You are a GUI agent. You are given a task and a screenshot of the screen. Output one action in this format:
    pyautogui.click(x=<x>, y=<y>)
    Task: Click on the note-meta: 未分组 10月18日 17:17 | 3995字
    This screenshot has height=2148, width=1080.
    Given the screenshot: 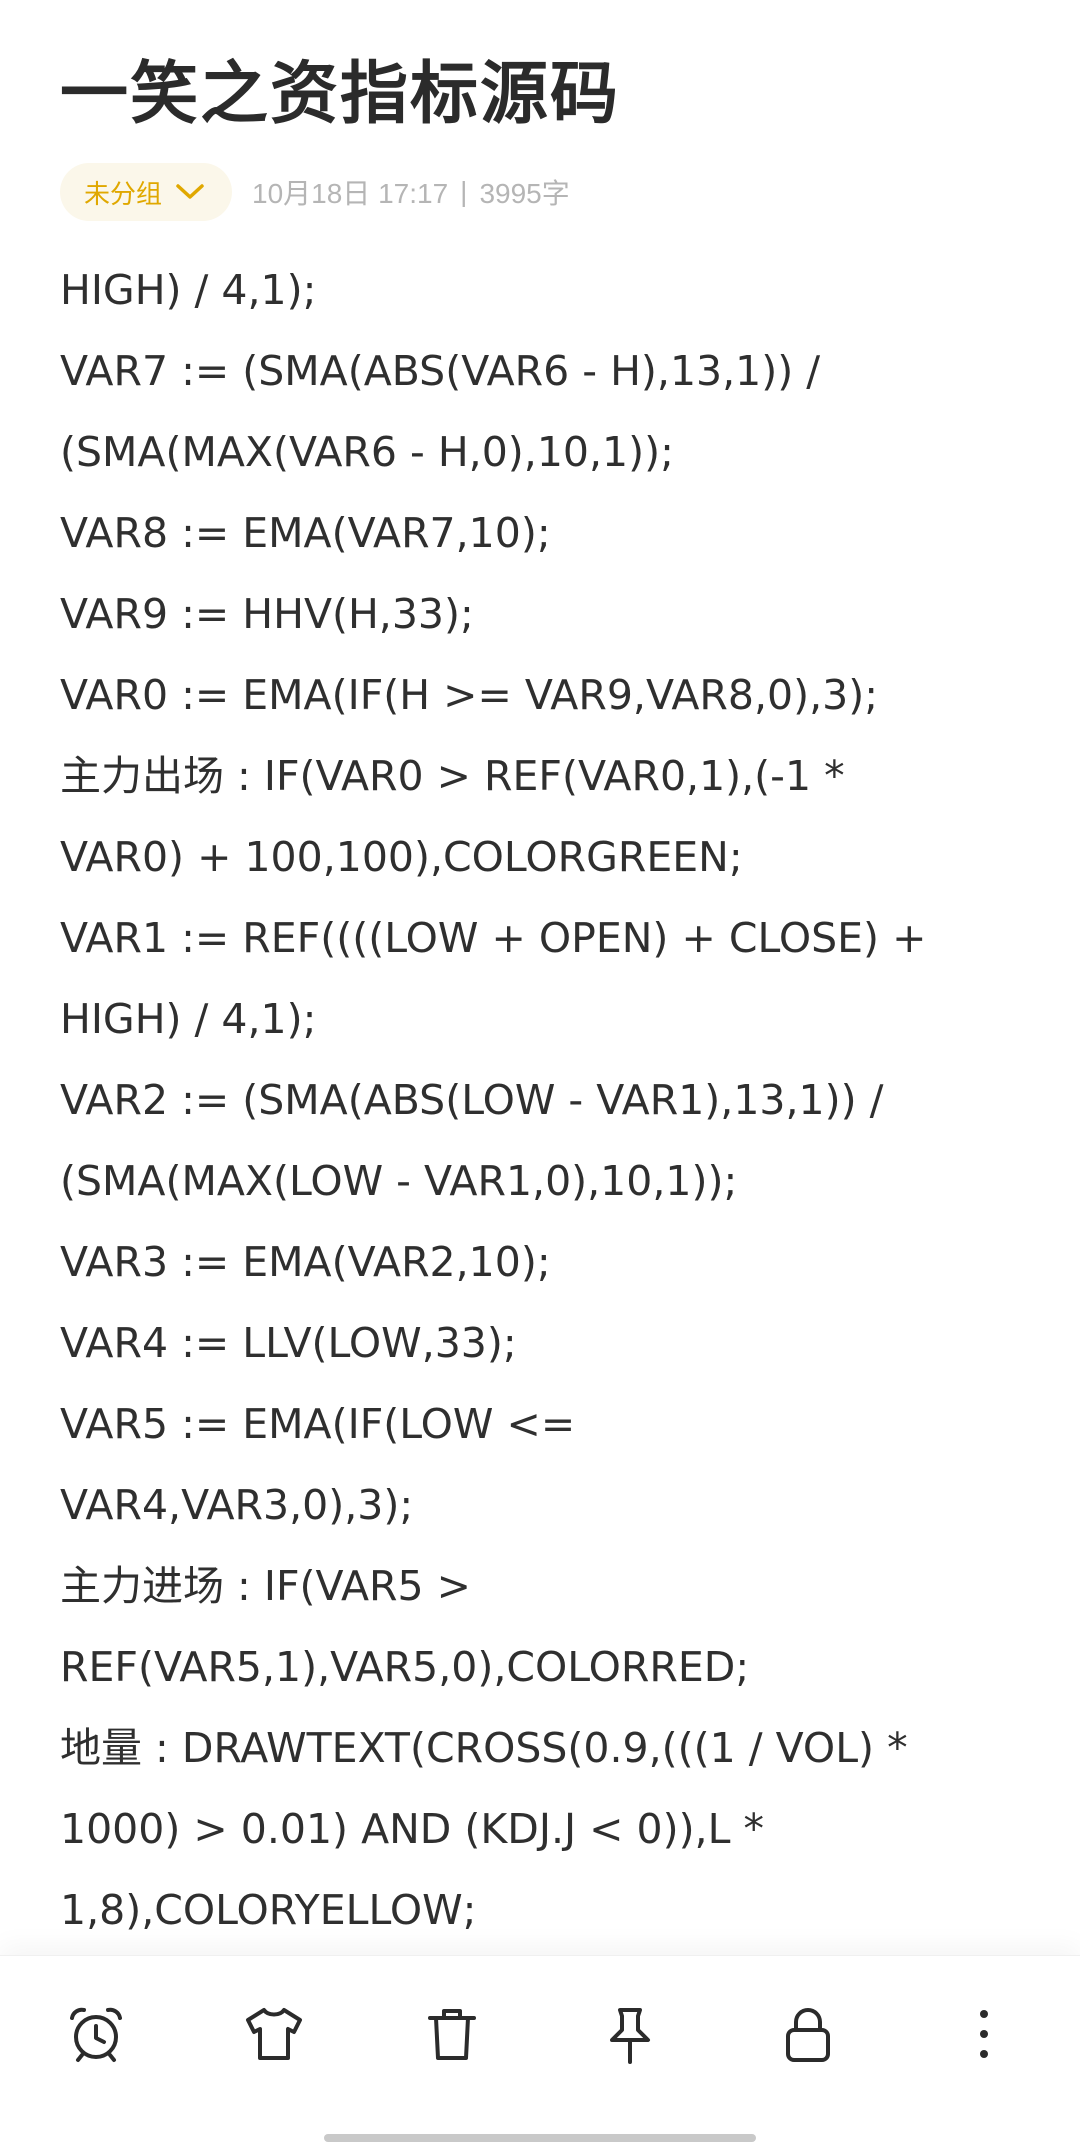 What is the action you would take?
    pyautogui.click(x=315, y=192)
    